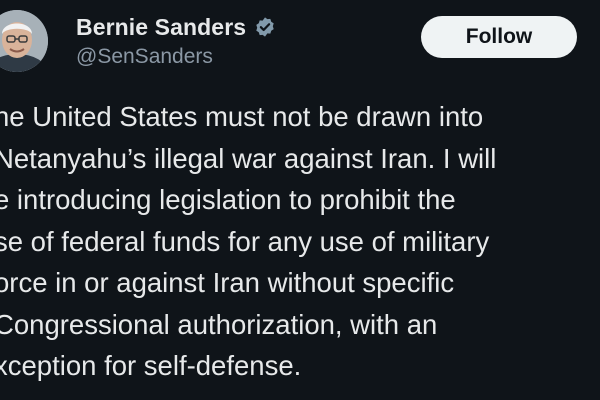  I want to click on avatar, so click(24, 41).